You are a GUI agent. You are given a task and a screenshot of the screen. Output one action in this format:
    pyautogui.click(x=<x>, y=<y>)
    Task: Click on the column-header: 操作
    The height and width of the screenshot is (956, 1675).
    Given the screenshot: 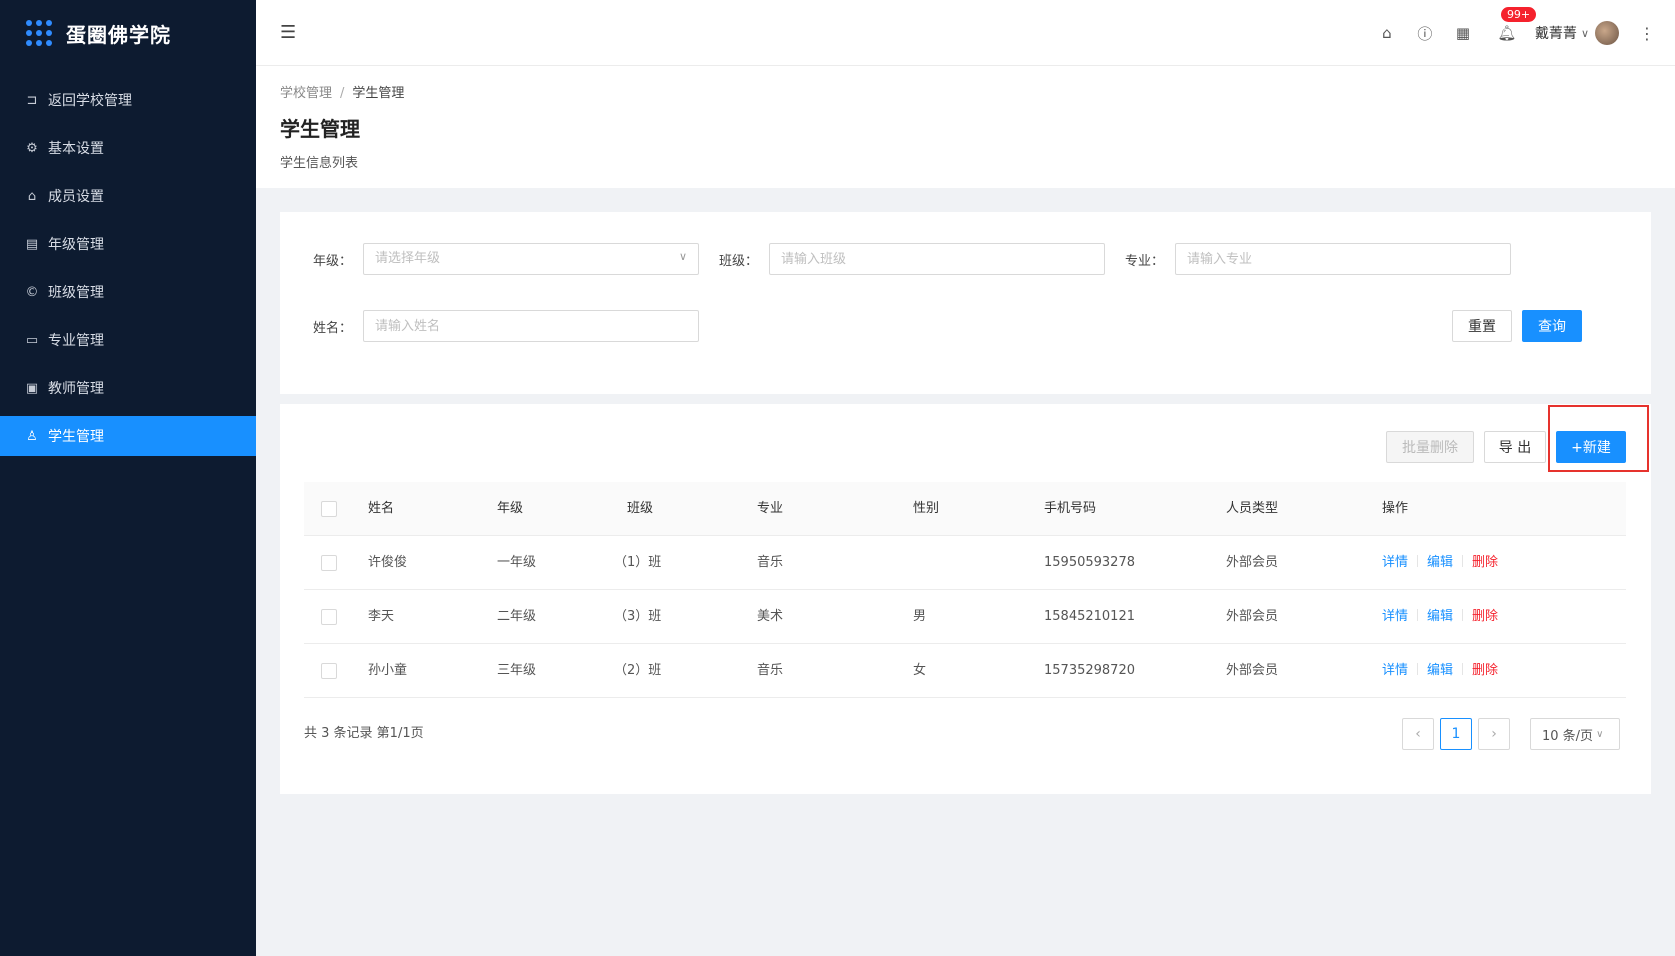 What is the action you would take?
    pyautogui.click(x=1395, y=508)
    